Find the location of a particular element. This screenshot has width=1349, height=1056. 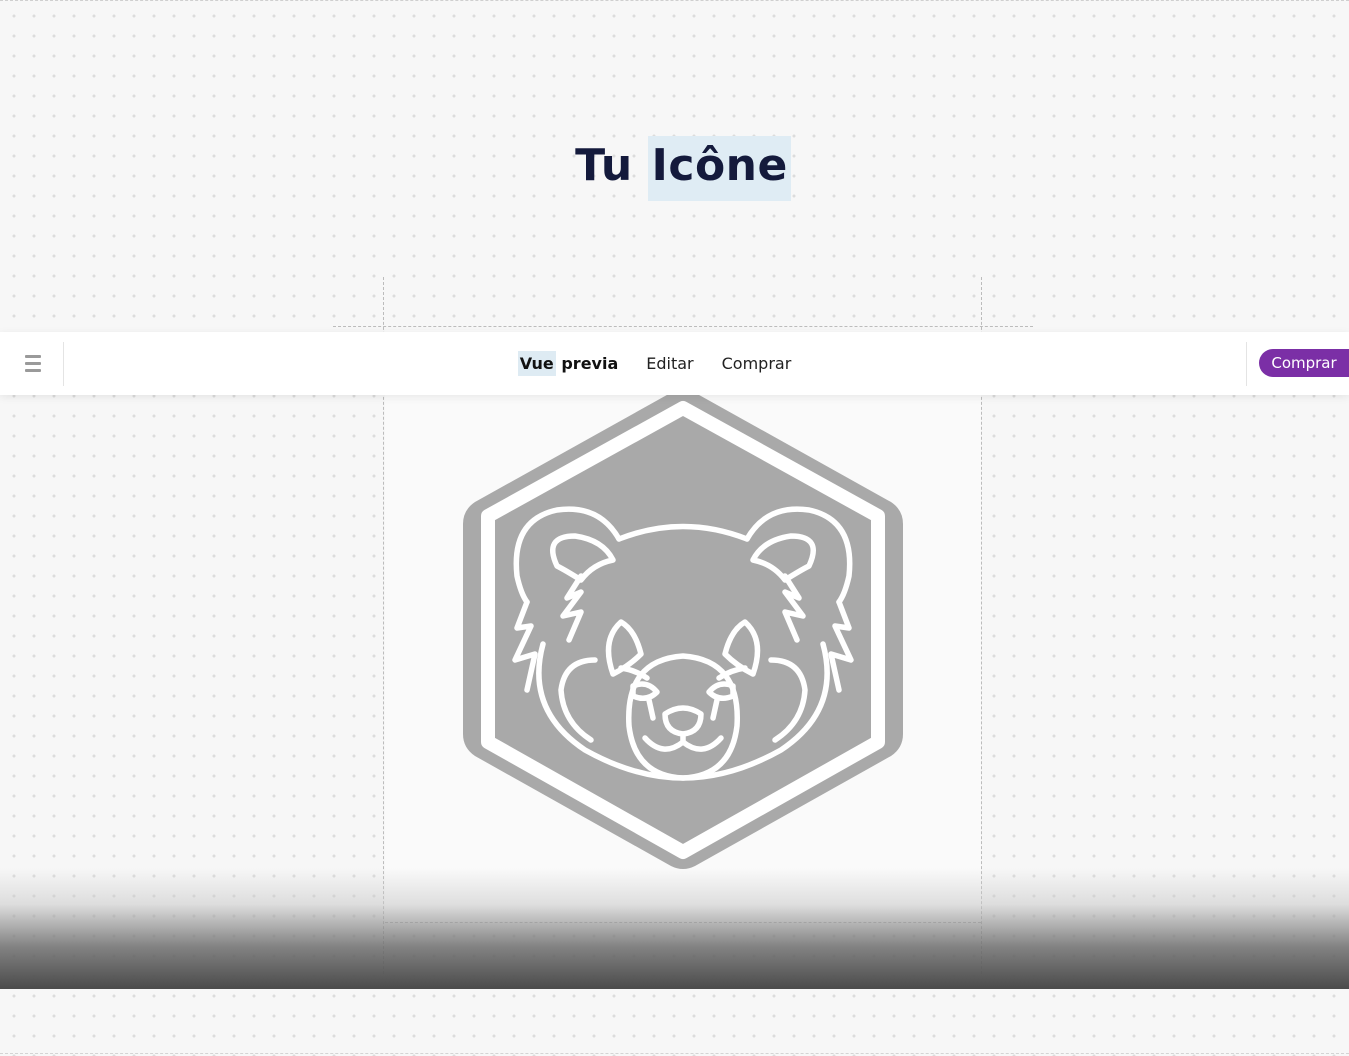

mode-tabs: Vue previa Editar Comprar is located at coordinates (654, 363).